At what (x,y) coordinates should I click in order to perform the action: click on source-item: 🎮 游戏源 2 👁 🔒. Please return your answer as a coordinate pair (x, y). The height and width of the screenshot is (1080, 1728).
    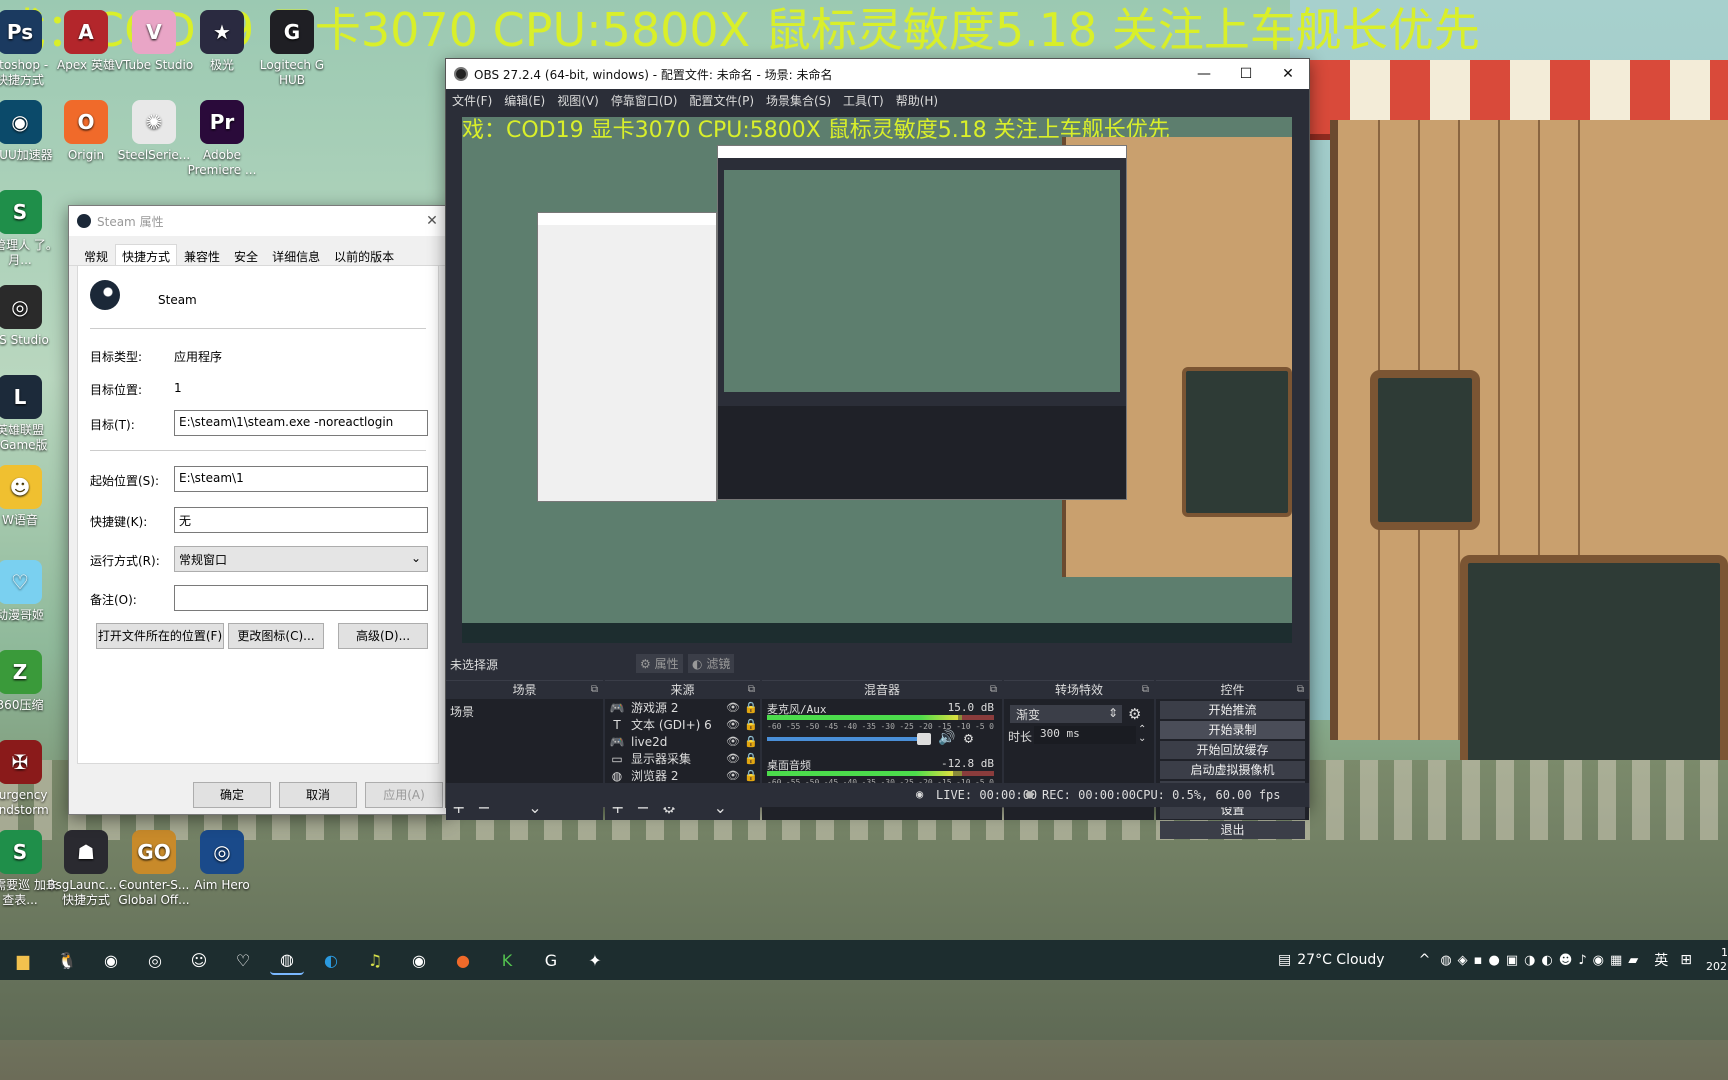
    Looking at the image, I should click on (682, 707).